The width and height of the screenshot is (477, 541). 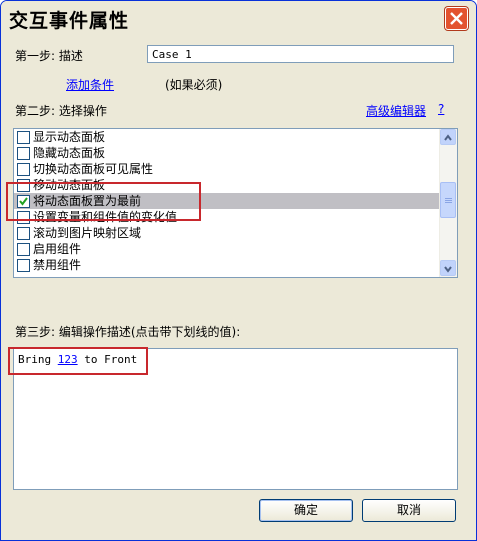 What do you see at coordinates (57, 265) in the screenshot?
I see `action-item-label: 禁用组件` at bounding box center [57, 265].